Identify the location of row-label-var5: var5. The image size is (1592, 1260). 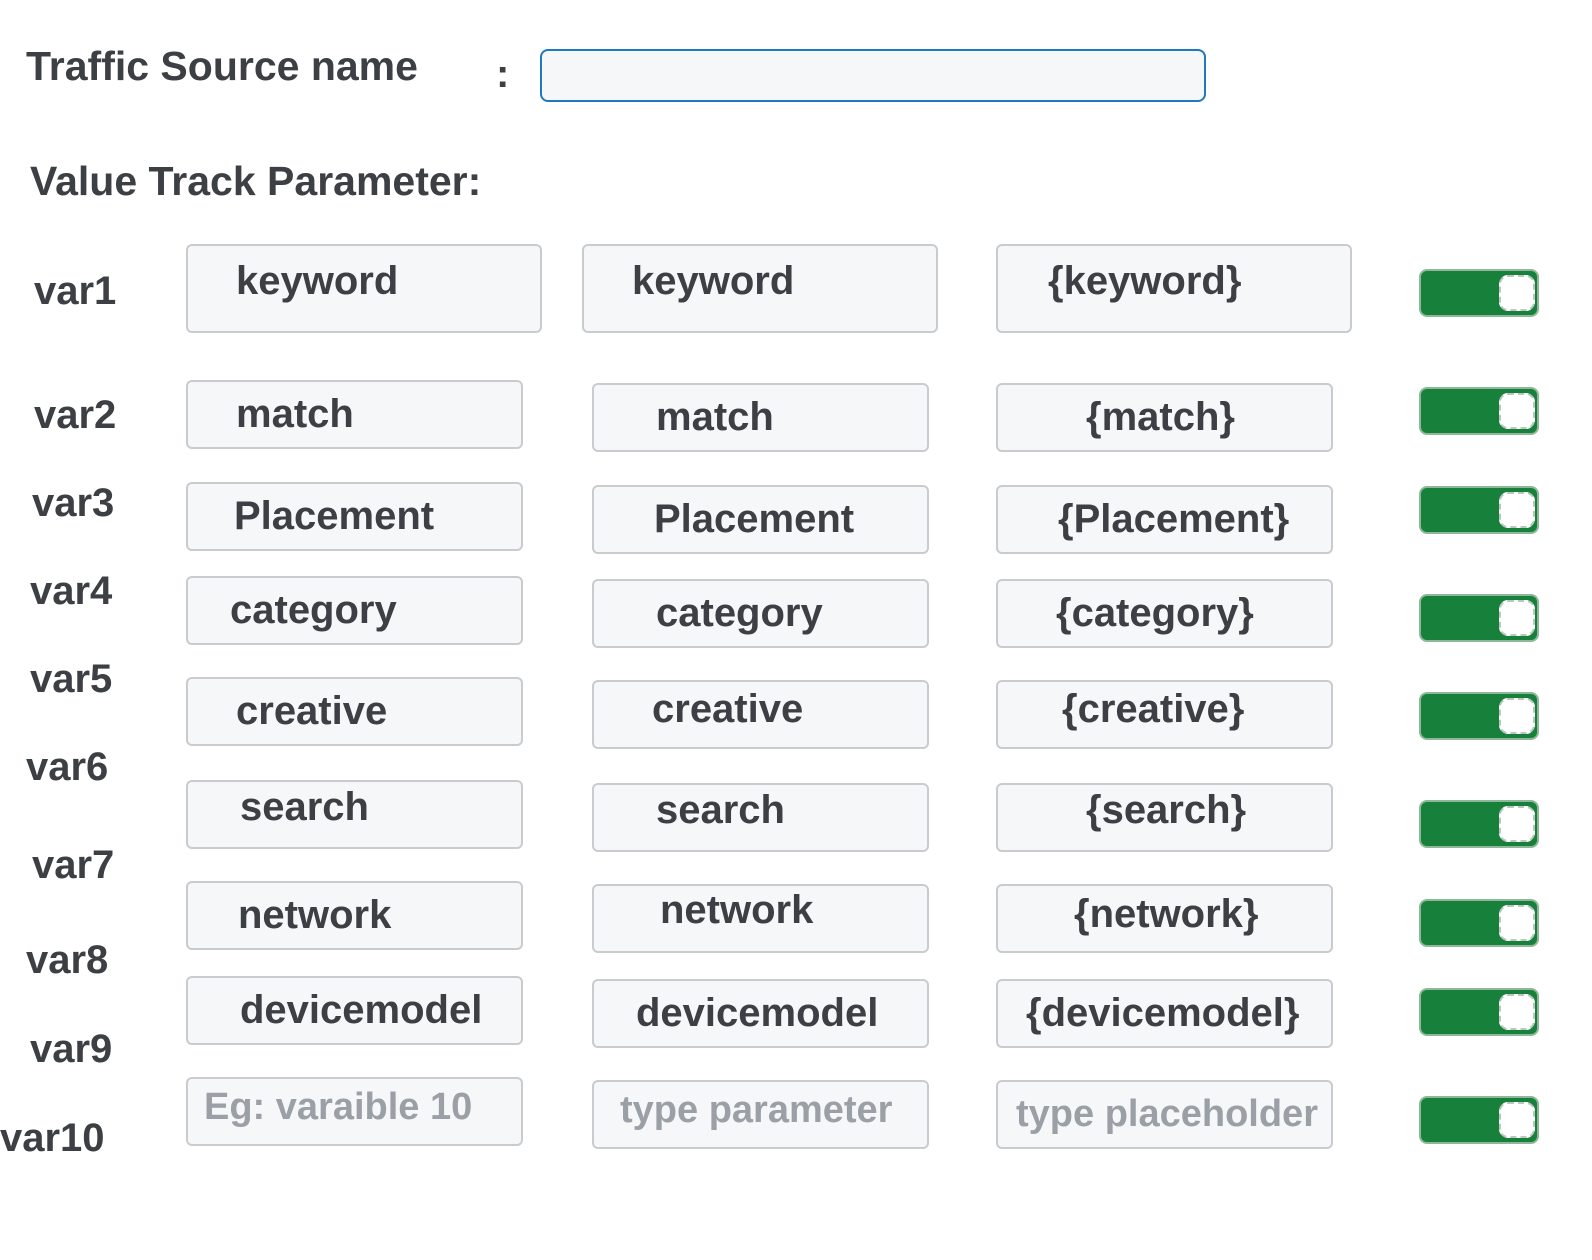
(71, 679).